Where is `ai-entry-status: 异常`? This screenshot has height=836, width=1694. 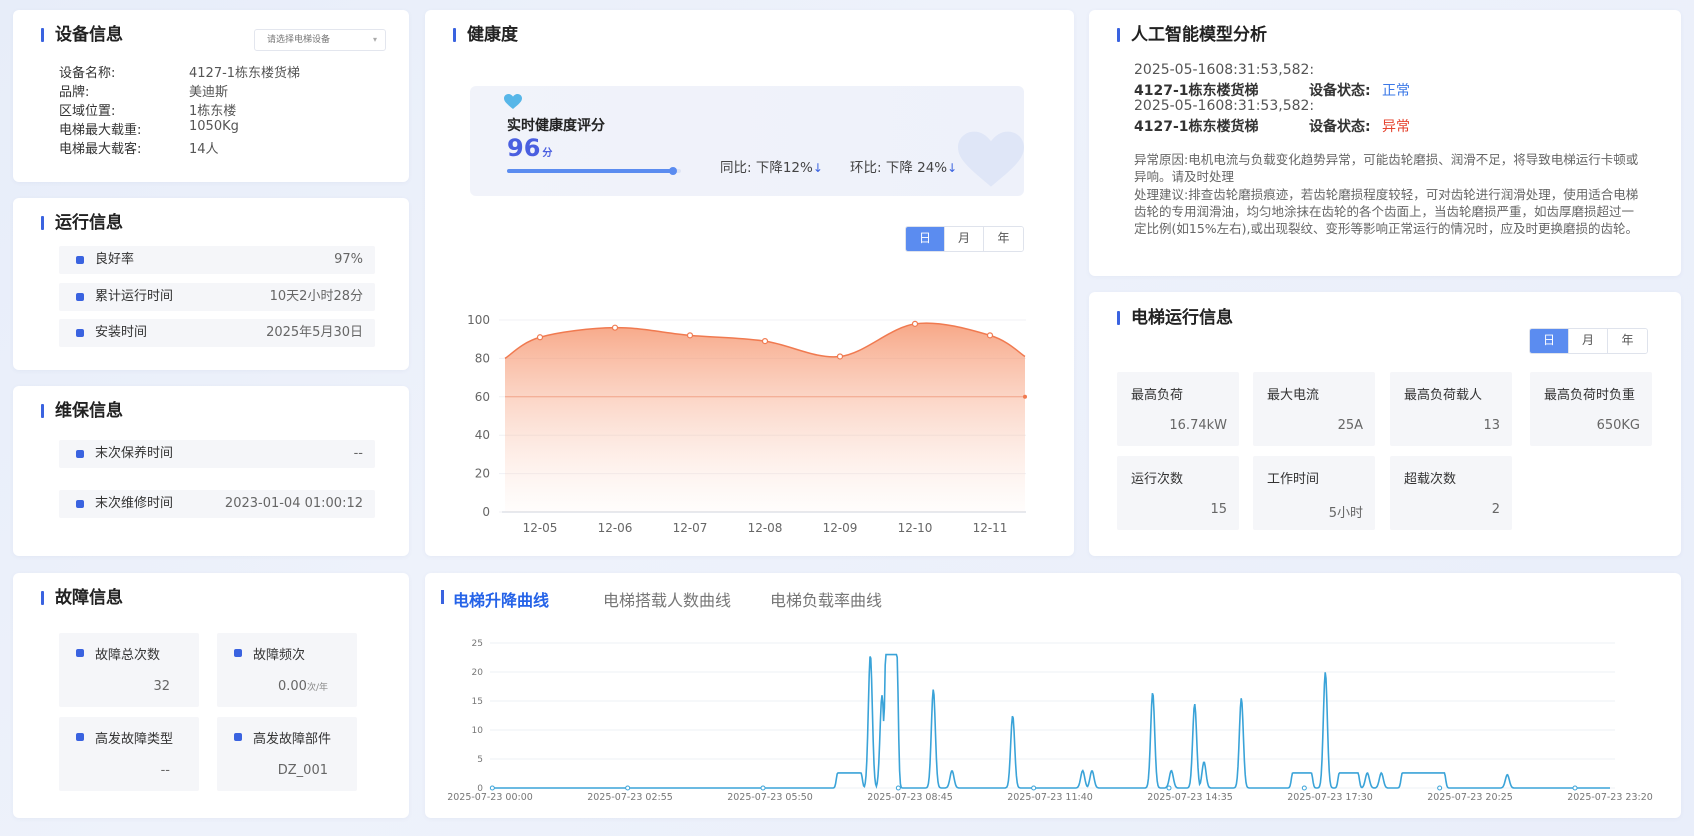
ai-entry-status: 异常 is located at coordinates (1396, 127).